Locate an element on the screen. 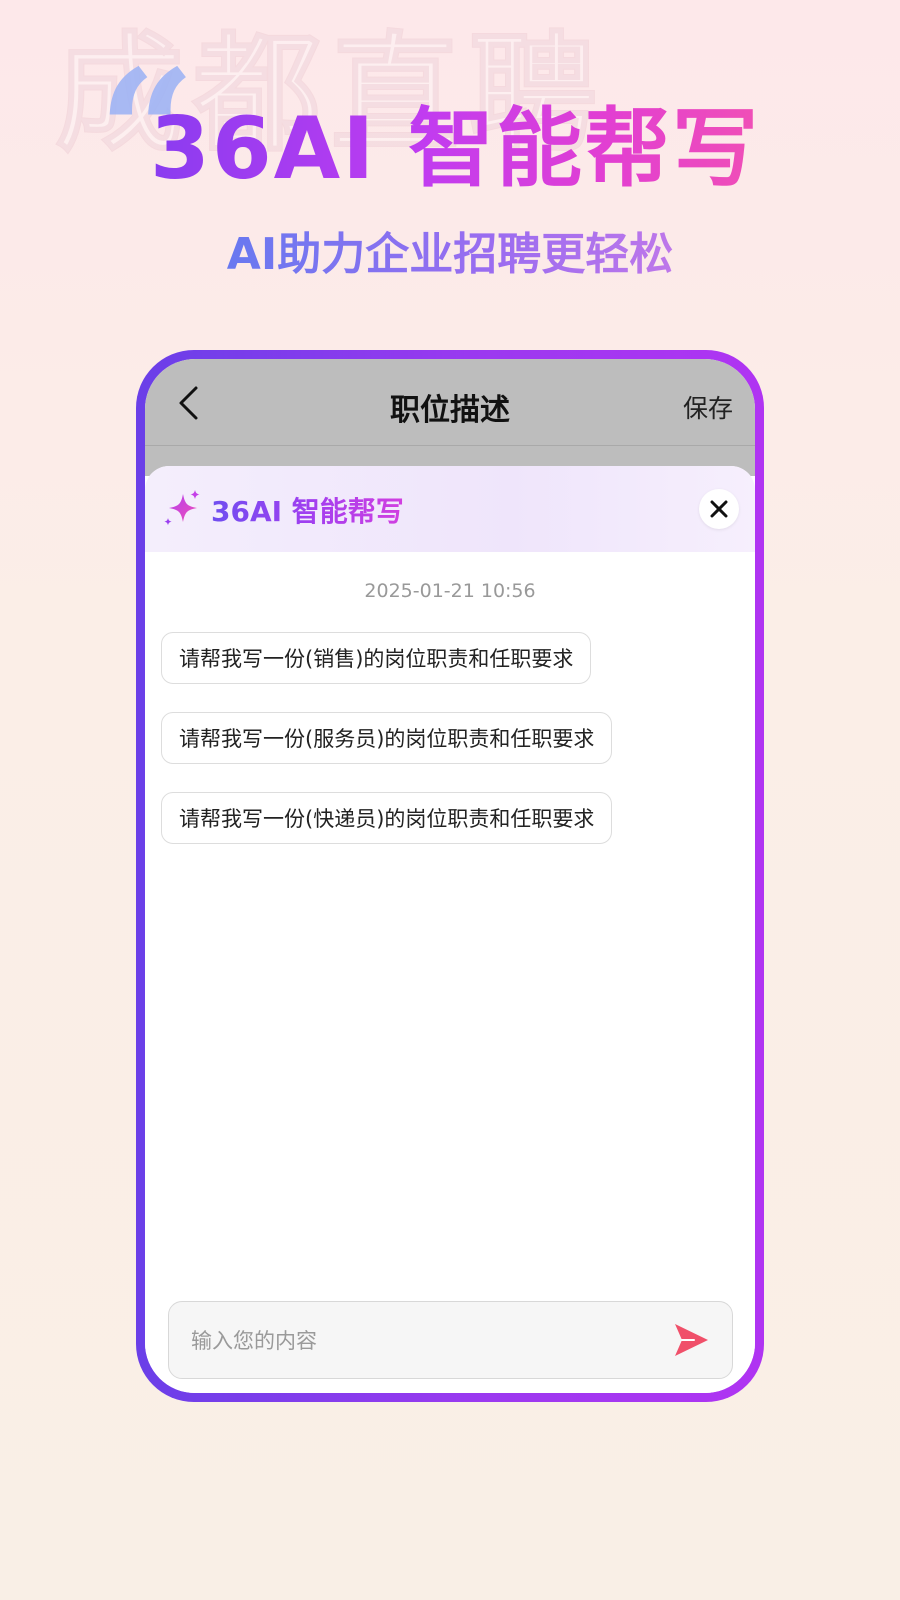  assistant-title: 36AI 智能帮写 is located at coordinates (307, 510).